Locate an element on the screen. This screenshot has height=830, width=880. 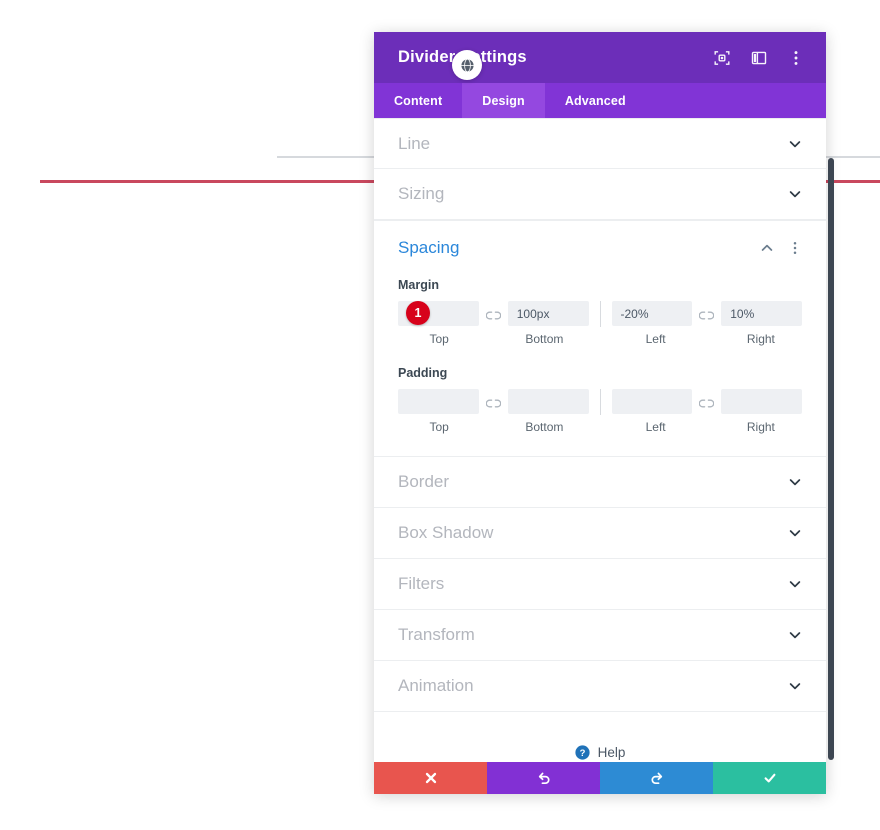
padding-right-input is located at coordinates (761, 401).